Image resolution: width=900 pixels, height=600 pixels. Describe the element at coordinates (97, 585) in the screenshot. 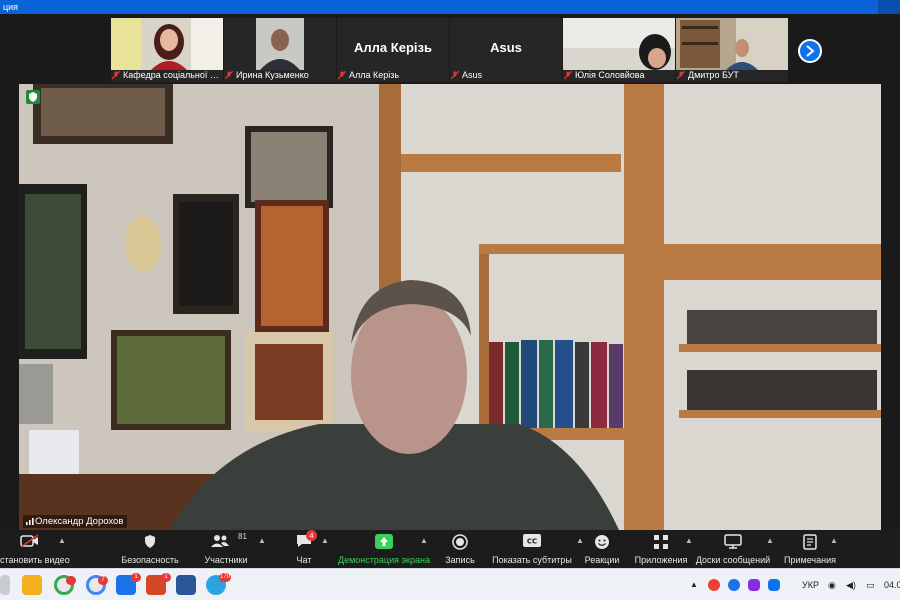

I see `chrome-profile-icon: 7` at that location.